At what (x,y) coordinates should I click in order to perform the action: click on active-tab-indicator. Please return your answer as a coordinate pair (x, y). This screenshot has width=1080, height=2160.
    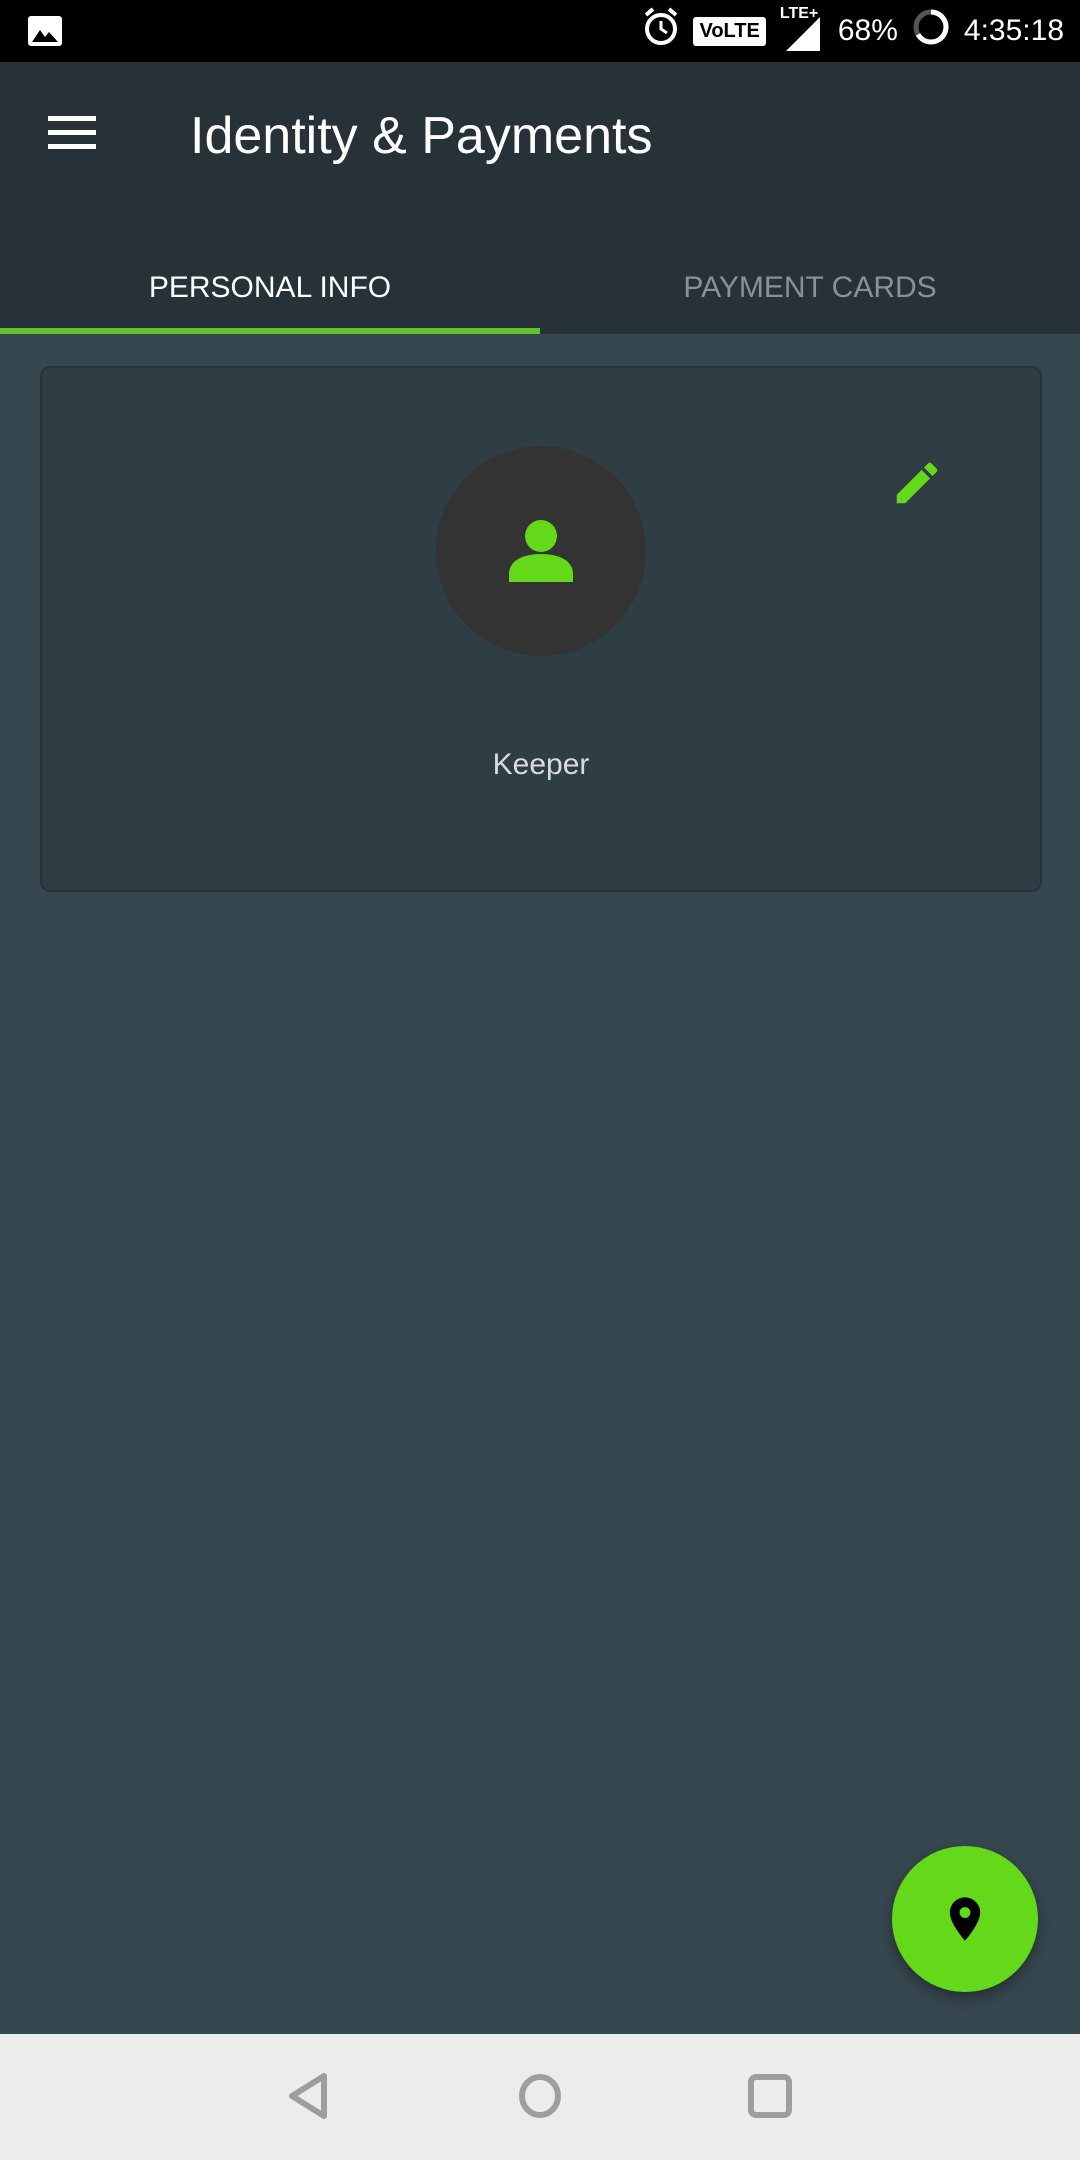
    Looking at the image, I should click on (270, 331).